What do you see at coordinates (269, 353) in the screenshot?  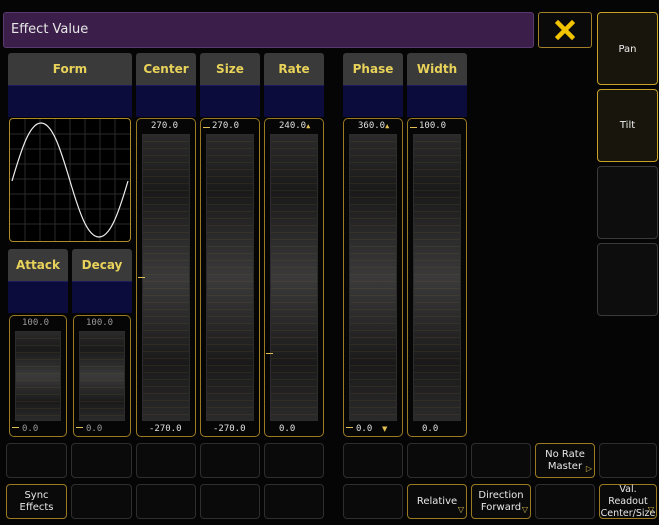 I see `rate-fader-marker` at bounding box center [269, 353].